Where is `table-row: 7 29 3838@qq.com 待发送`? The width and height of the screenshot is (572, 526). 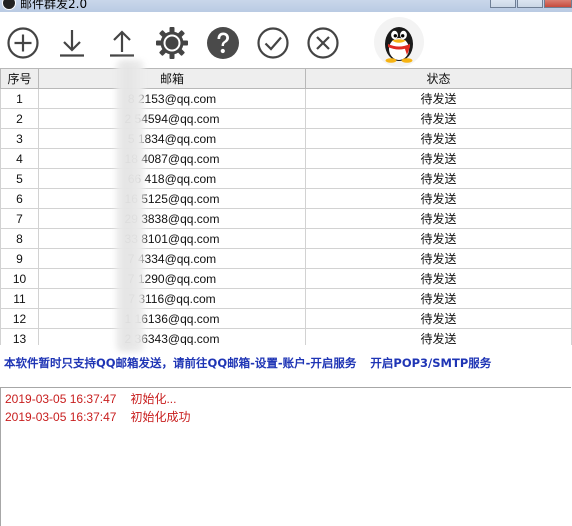
table-row: 7 29 3838@qq.com 待发送 is located at coordinates (286, 218).